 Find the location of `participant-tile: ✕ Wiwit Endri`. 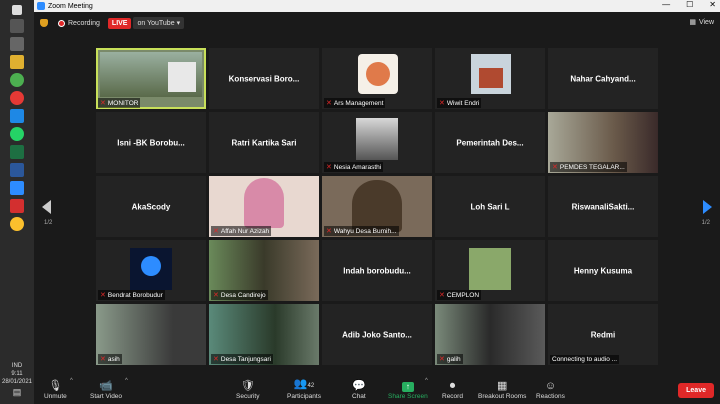

participant-tile: ✕ Wiwit Endri is located at coordinates (490, 78).